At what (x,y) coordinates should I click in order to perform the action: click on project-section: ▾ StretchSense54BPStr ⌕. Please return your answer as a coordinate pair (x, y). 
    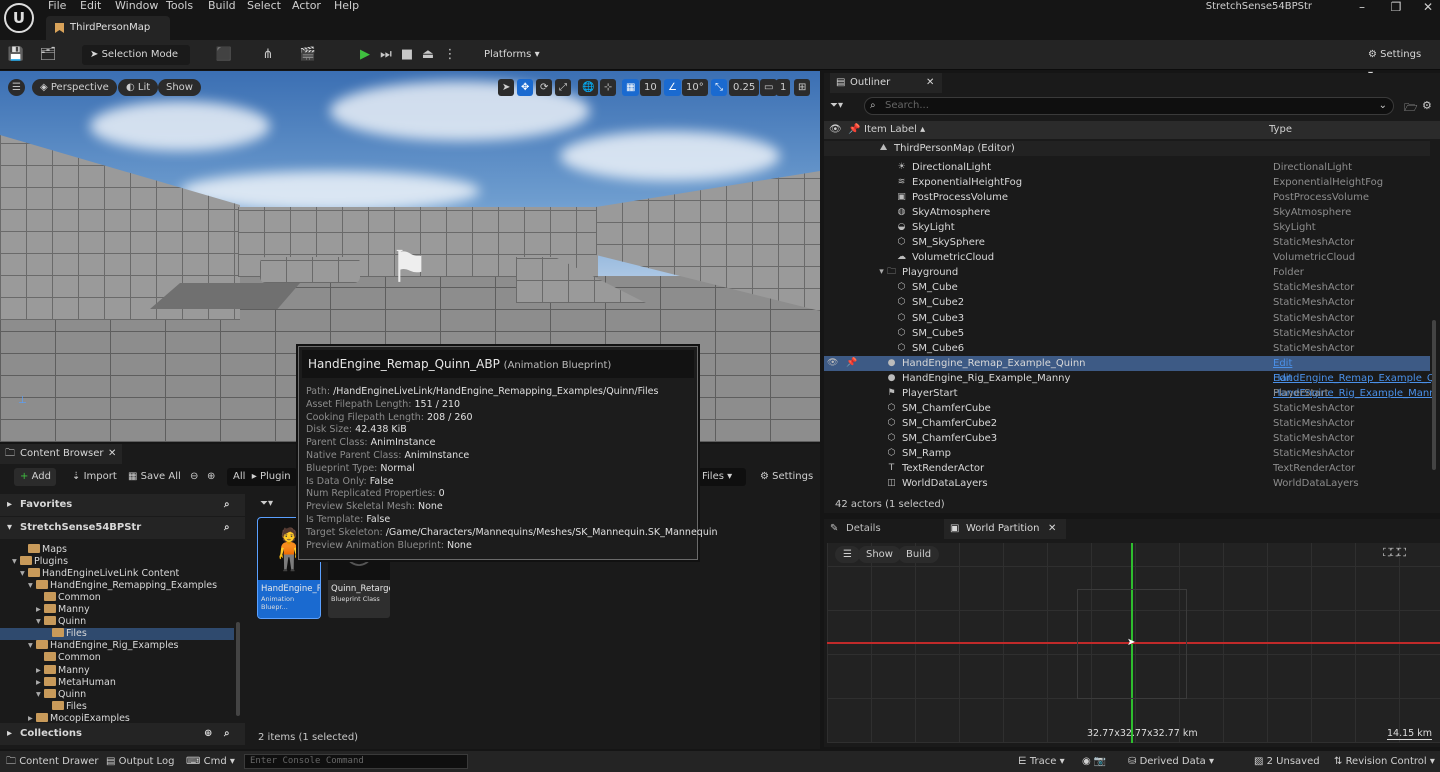
    Looking at the image, I should click on (122, 528).